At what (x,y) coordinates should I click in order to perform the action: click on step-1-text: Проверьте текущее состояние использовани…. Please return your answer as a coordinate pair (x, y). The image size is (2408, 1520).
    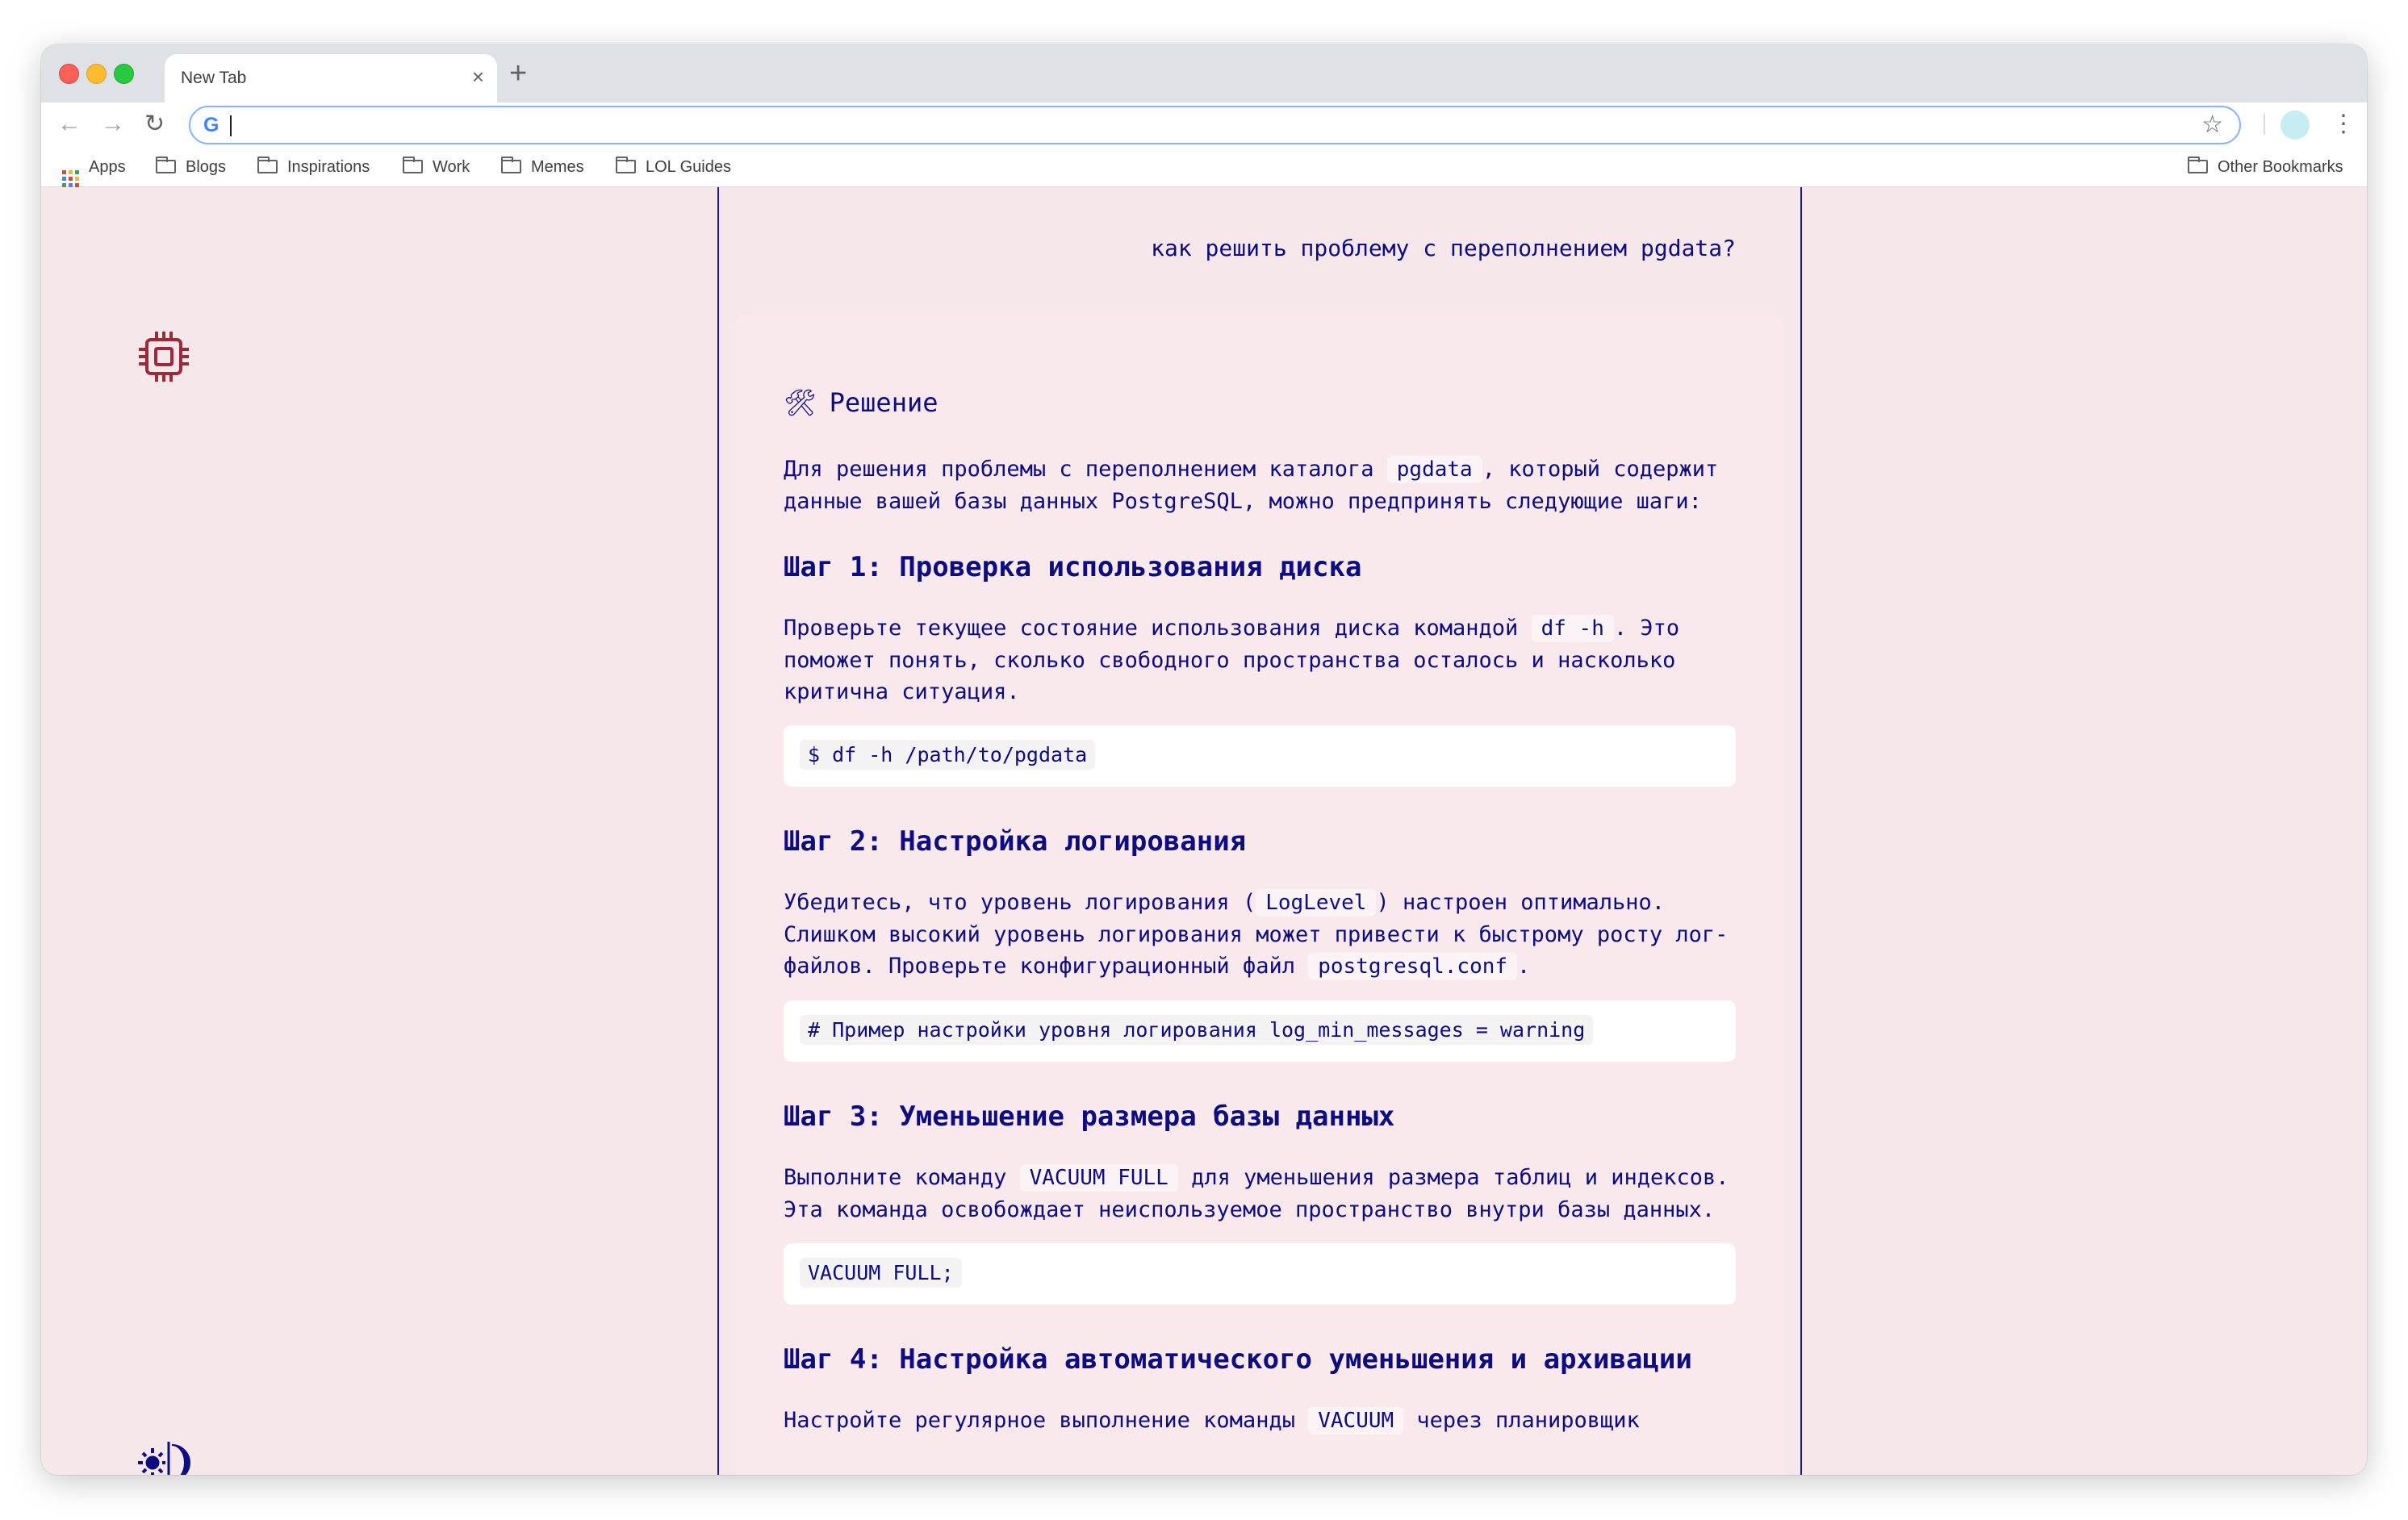
    Looking at the image, I should click on (1232, 659).